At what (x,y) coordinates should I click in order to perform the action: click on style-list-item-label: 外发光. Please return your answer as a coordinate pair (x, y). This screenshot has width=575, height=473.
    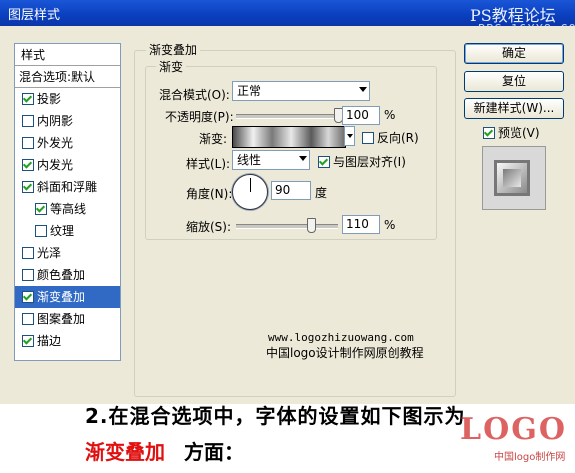
    Looking at the image, I should click on (55, 143).